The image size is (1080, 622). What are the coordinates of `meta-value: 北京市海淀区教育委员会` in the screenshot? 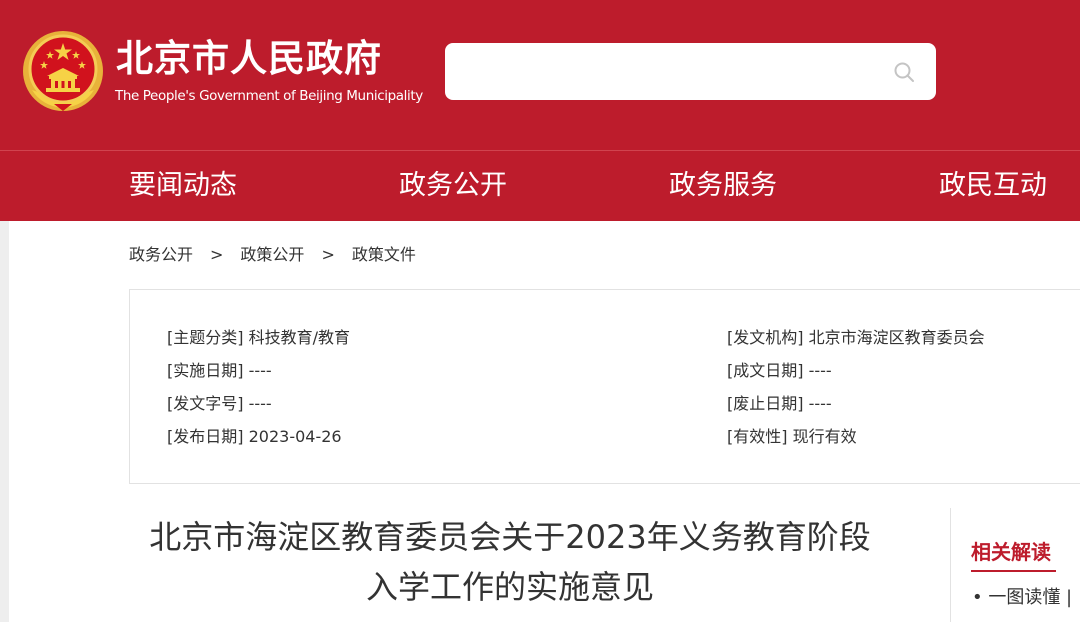 It's located at (896, 337).